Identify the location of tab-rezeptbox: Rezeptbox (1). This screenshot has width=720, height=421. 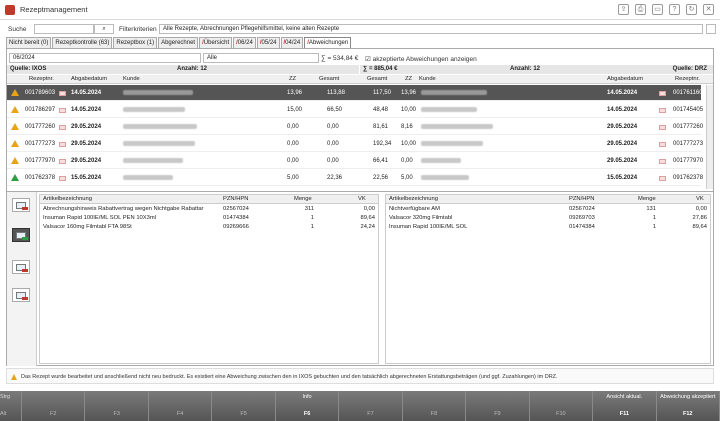
(135, 42).